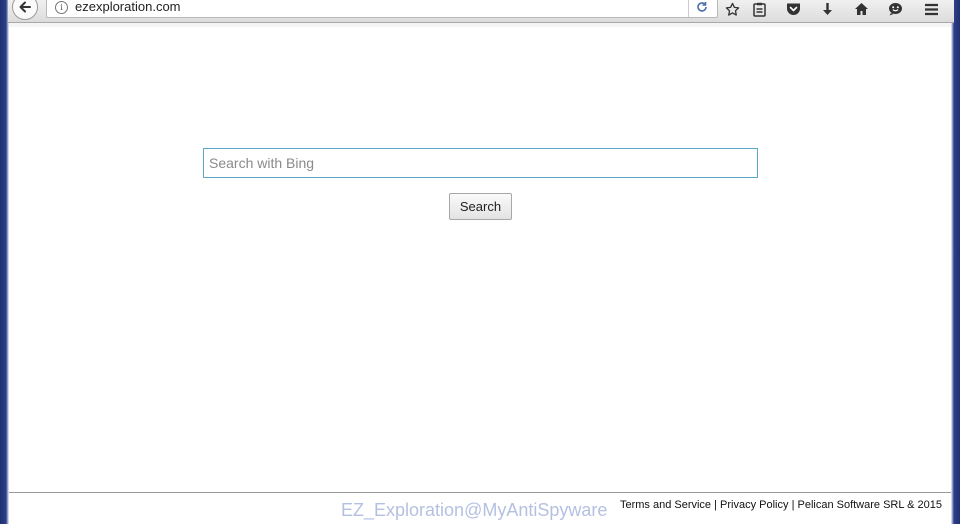 This screenshot has width=960, height=524. I want to click on footer-divider, so click(480, 492).